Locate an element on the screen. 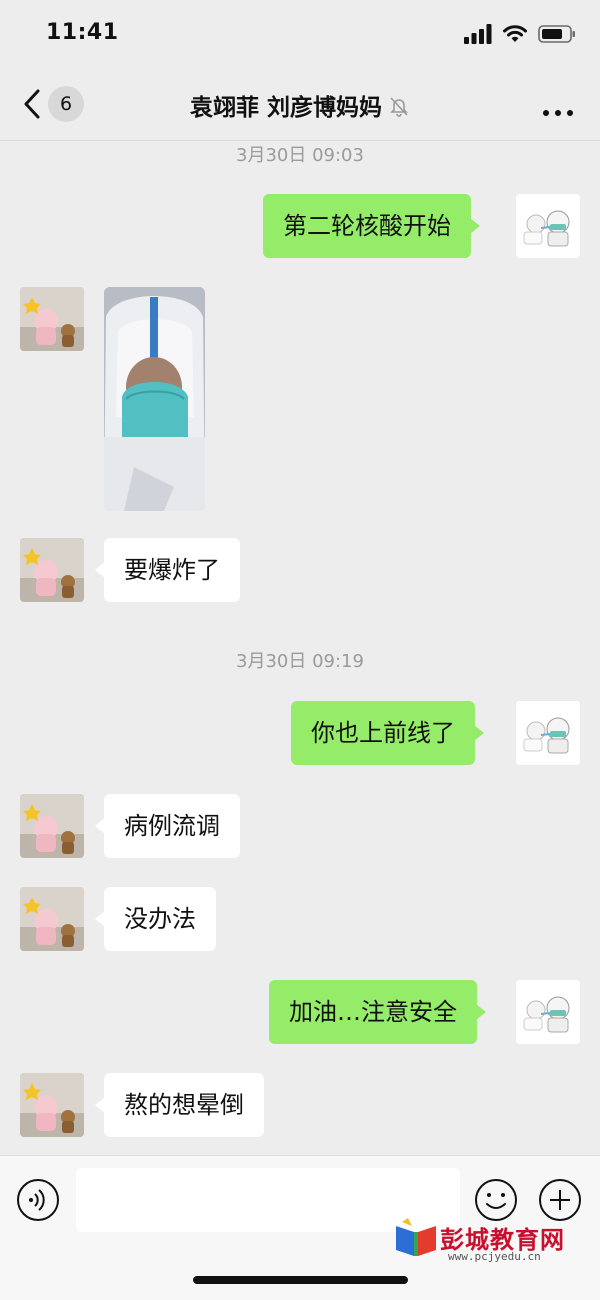 The image size is (600, 1300). cellular-signal-icon is located at coordinates (478, 34).